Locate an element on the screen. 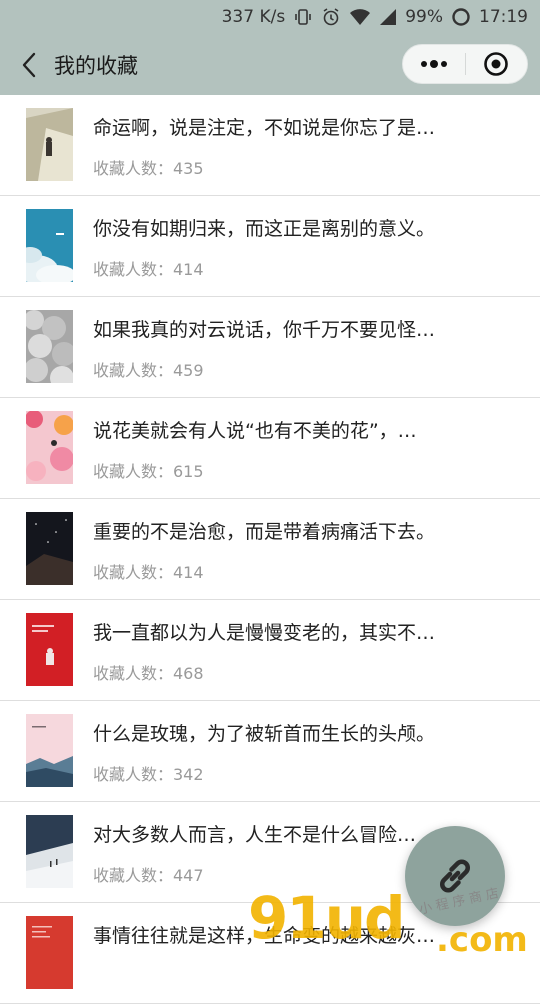 Image resolution: width=540 pixels, height=1004 pixels. more-dots-icon is located at coordinates (433, 64).